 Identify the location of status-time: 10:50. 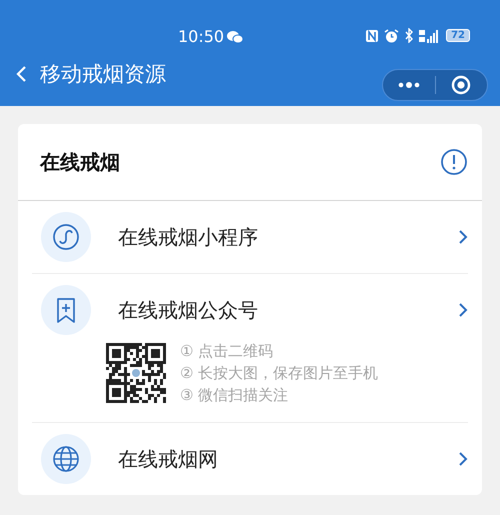
(201, 37).